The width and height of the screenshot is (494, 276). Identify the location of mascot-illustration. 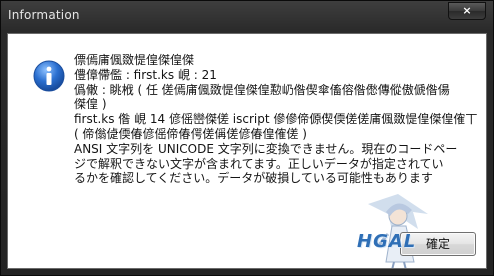
(398, 231).